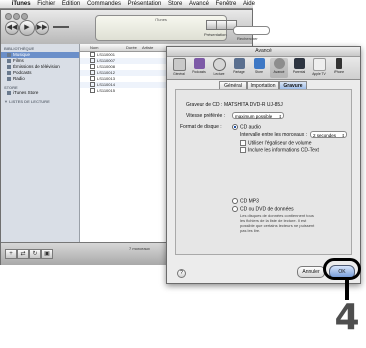 The image size is (366, 348). What do you see at coordinates (215, 34) in the screenshot?
I see `presentation-label: Présentation` at bounding box center [215, 34].